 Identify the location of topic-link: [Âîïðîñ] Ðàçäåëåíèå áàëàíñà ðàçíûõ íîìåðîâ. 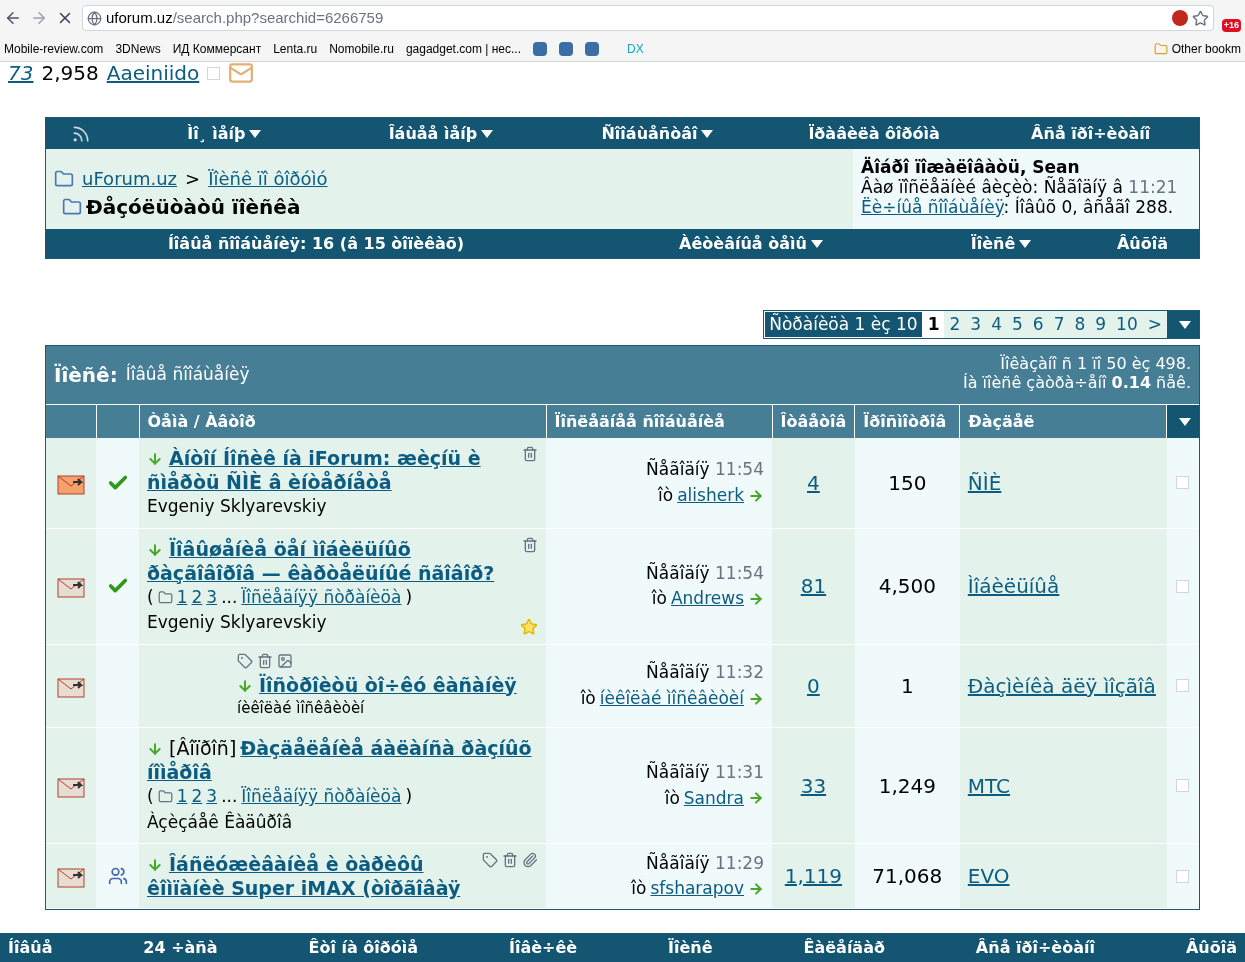
(340, 760).